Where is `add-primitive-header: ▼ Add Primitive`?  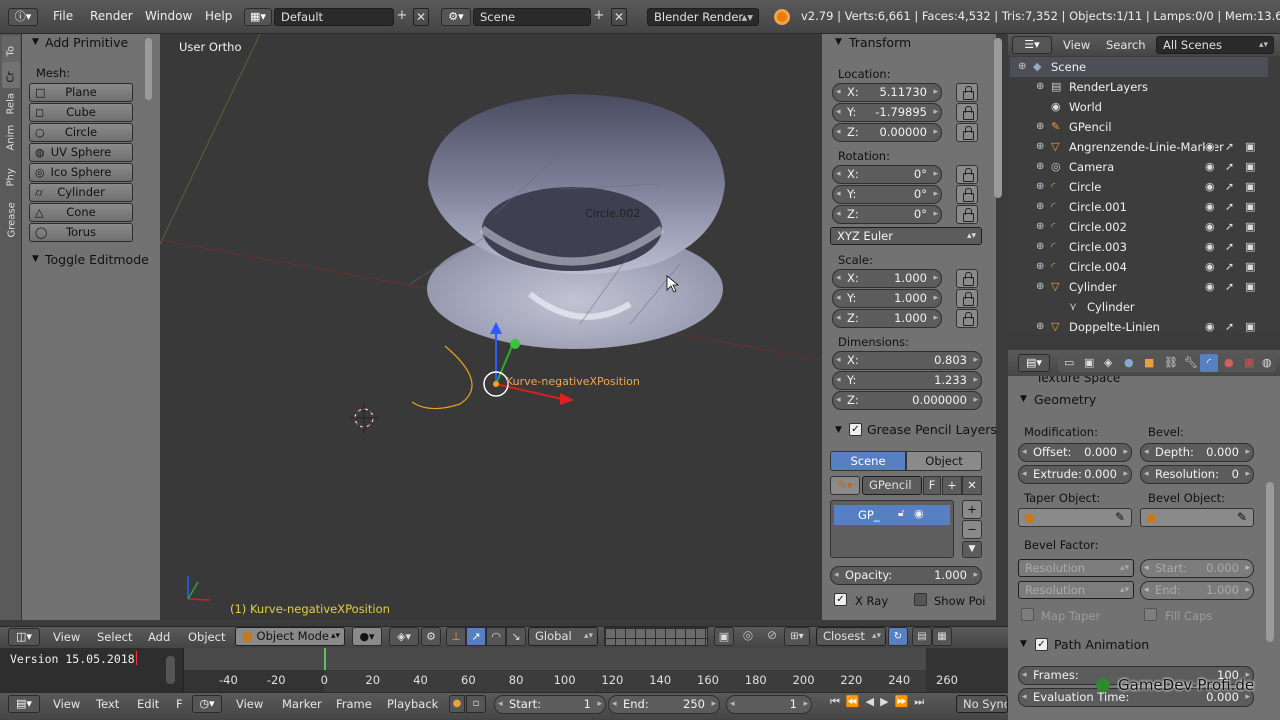 add-primitive-header: ▼ Add Primitive is located at coordinates (89, 43).